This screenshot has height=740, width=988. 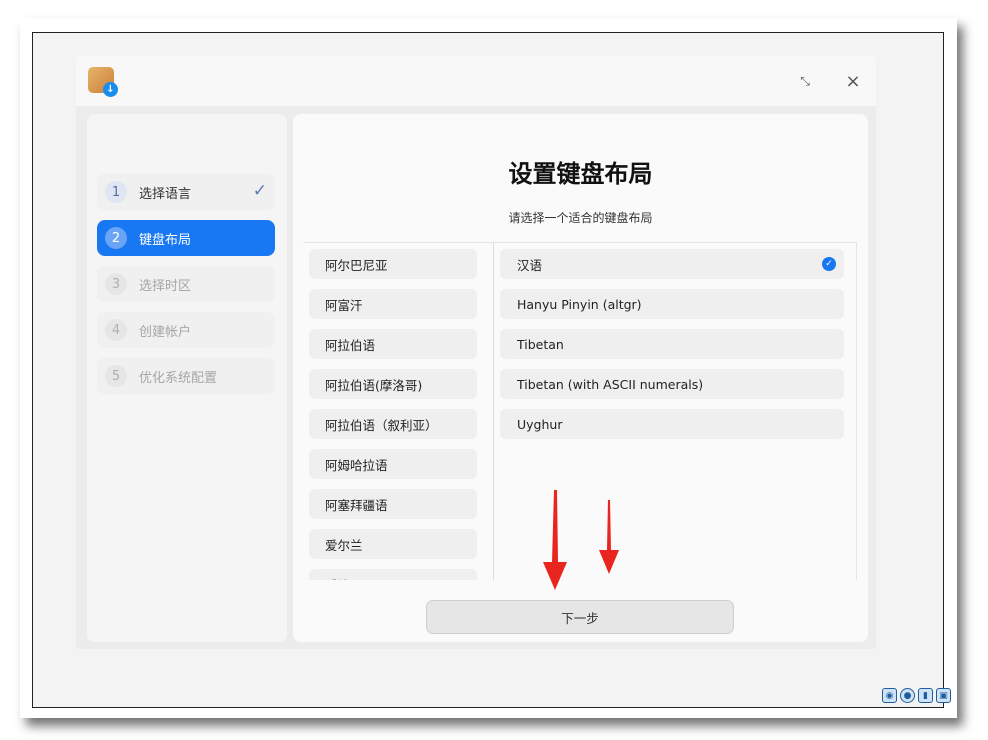 I want to click on list-item: Tibetan (with ASCII numerals), so click(x=672, y=384).